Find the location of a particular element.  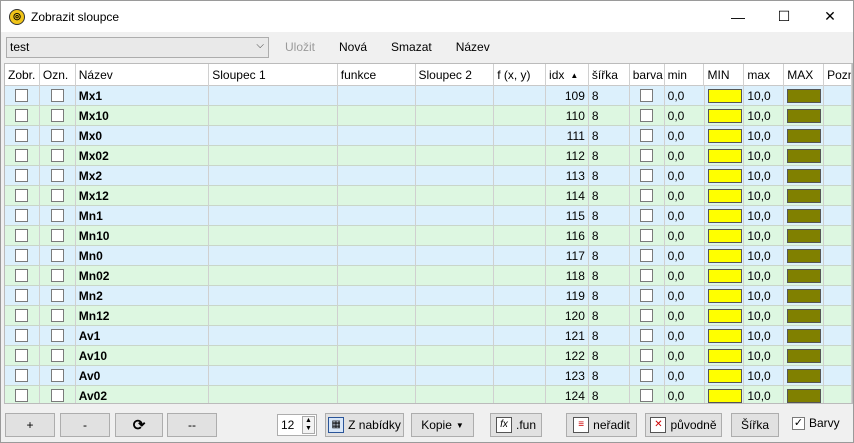

name-cell: Mx10 is located at coordinates (142, 116).